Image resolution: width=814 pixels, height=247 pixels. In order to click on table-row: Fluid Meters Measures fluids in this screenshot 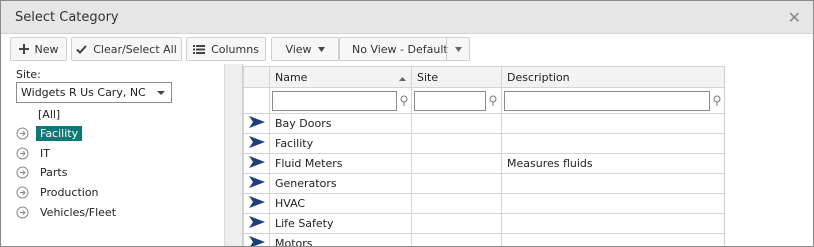, I will do `click(484, 163)`.